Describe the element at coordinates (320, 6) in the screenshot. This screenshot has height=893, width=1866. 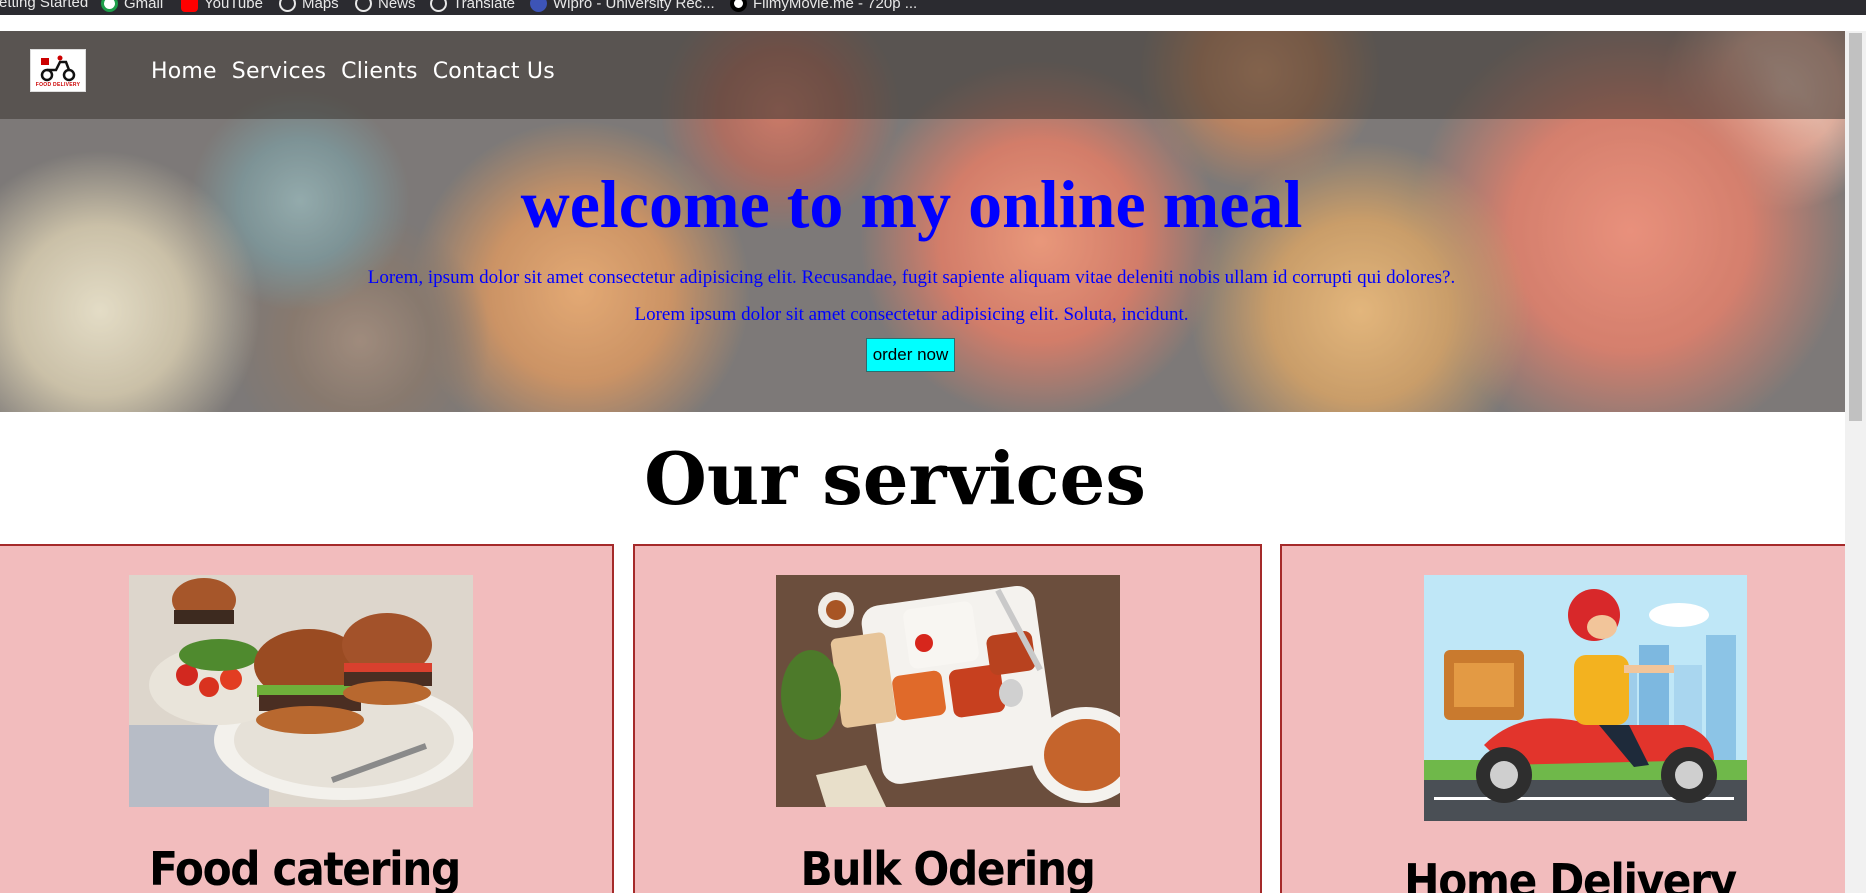
I see `bookmark-label: Maps` at that location.